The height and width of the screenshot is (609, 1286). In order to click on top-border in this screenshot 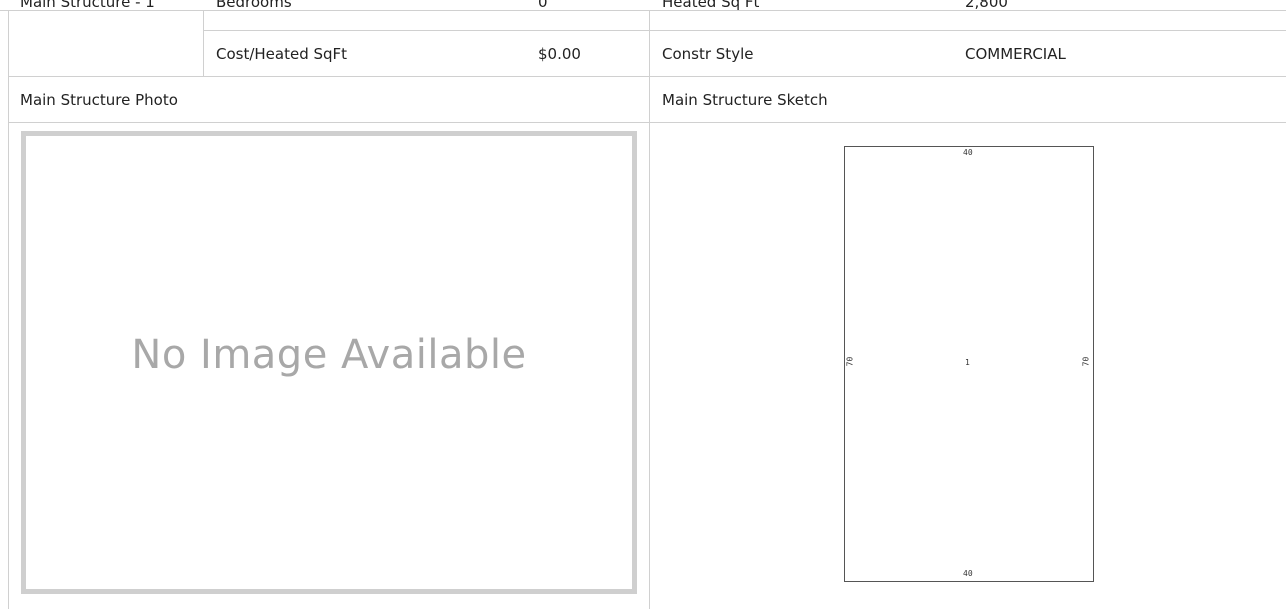, I will do `click(643, 10)`.